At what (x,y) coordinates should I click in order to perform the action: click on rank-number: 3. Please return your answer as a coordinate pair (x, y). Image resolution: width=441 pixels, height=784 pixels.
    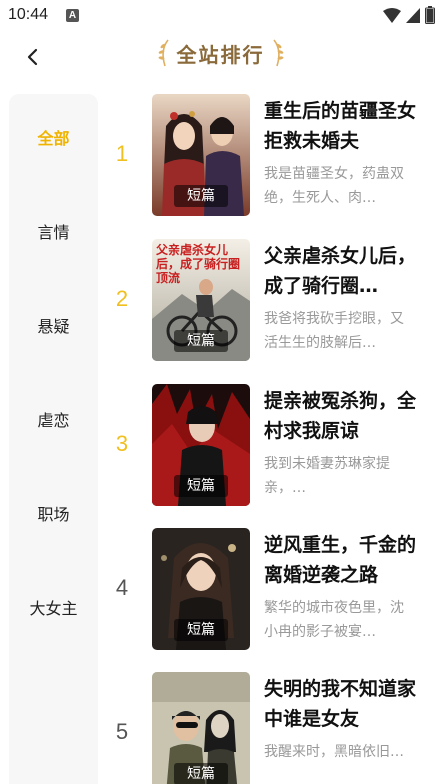
    Looking at the image, I should click on (122, 443).